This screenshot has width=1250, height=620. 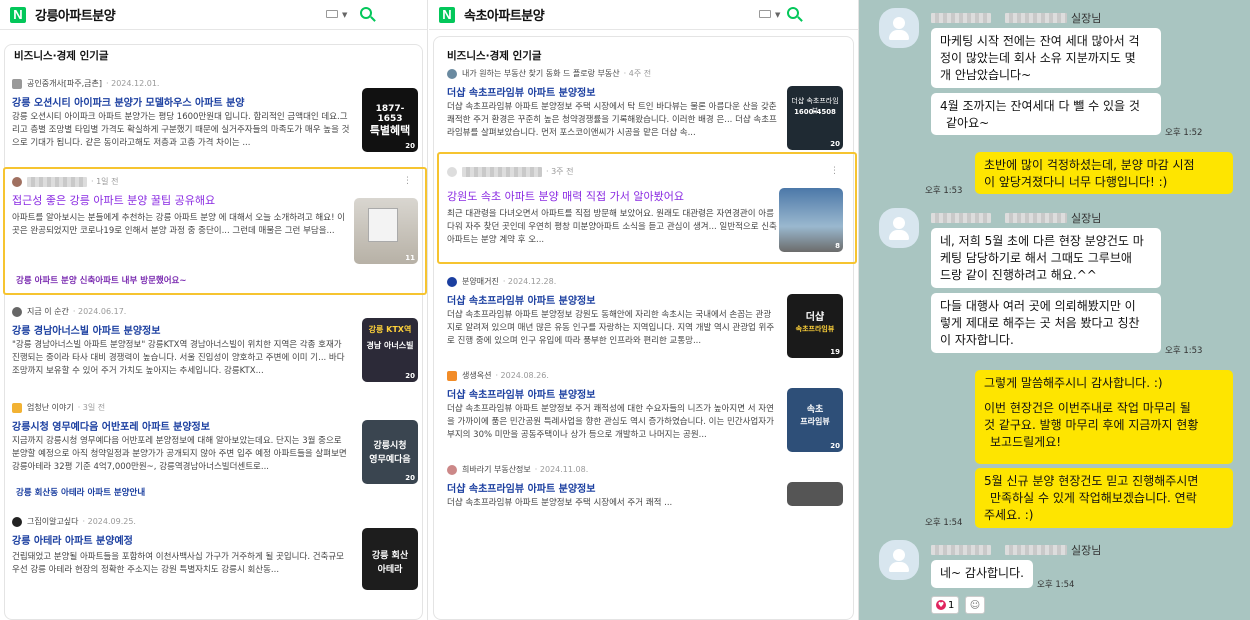 I want to click on post-date: · 2024.11.08., so click(x=561, y=469).